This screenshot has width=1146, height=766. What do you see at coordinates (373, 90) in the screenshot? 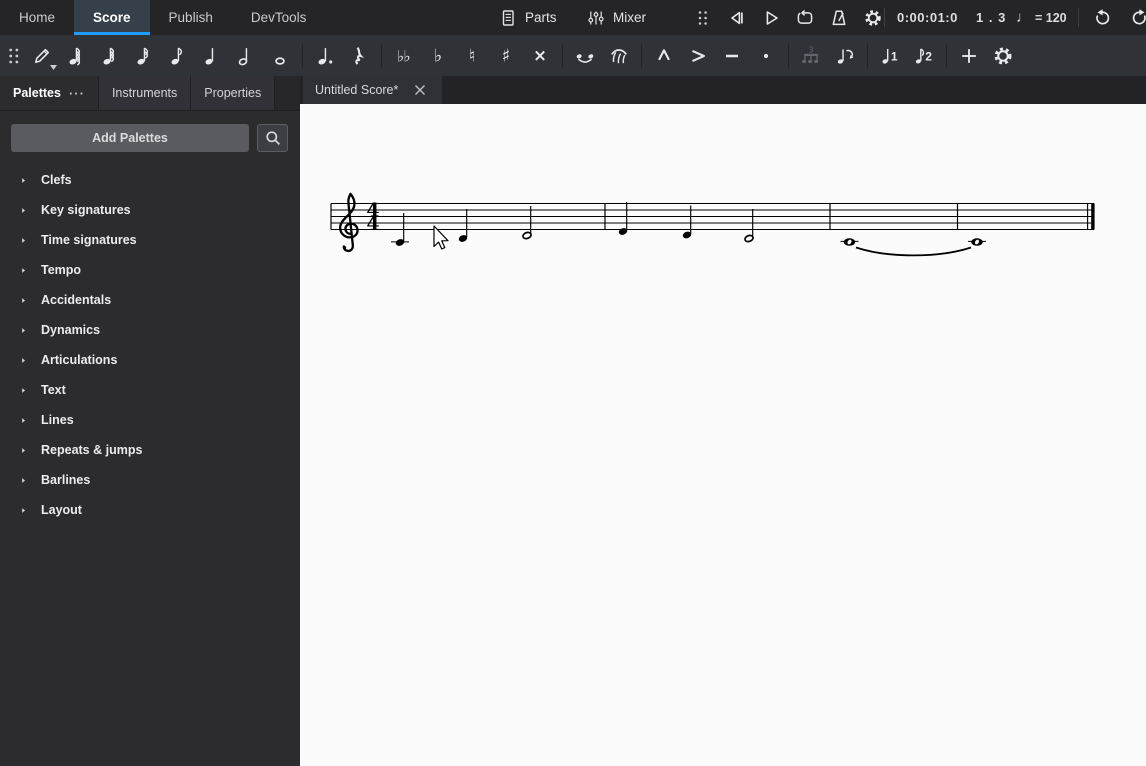
I see `document-tab: Untitled Score*` at bounding box center [373, 90].